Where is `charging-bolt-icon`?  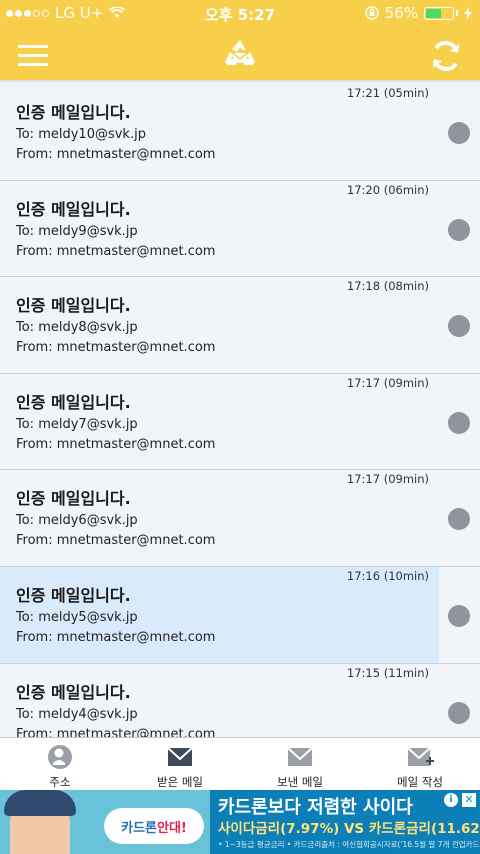 charging-bolt-icon is located at coordinates (468, 13).